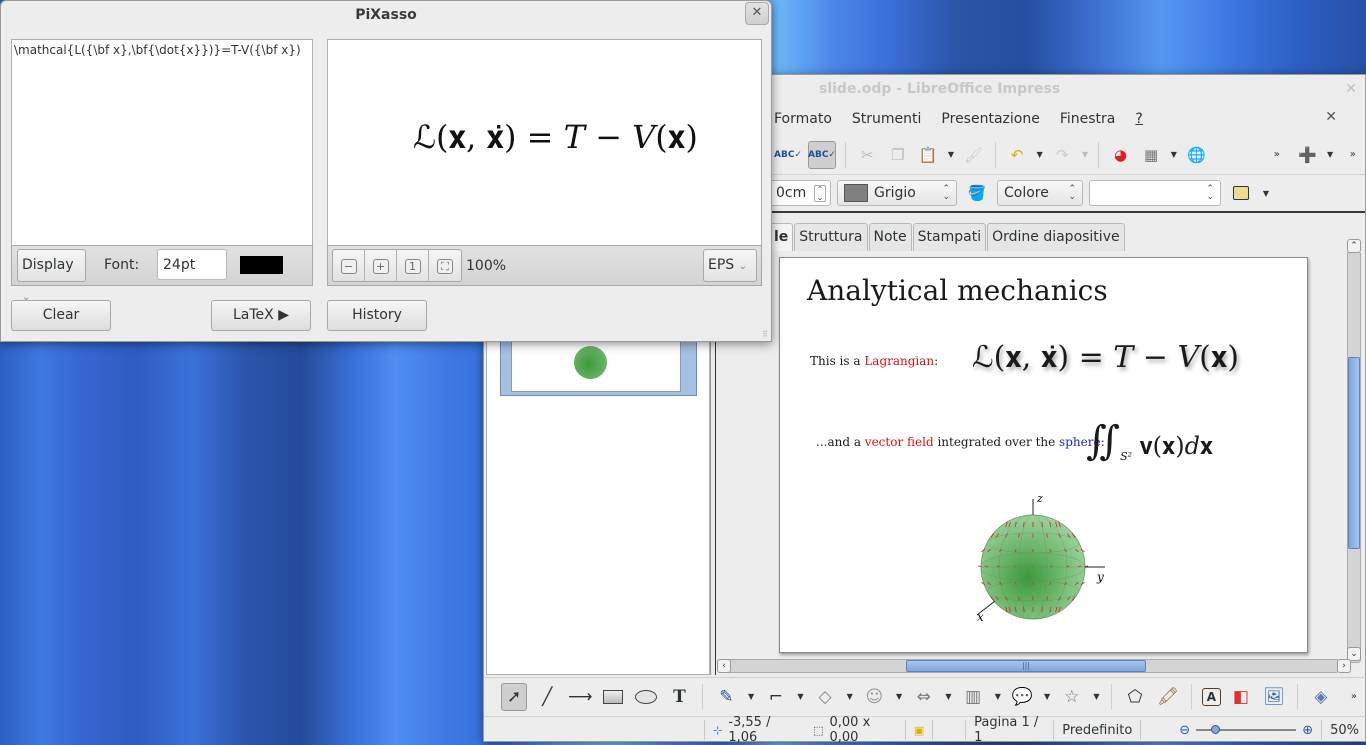 Image resolution: width=1366 pixels, height=745 pixels. What do you see at coordinates (514, 696) in the screenshot?
I see `select-pointer-icon: ➚` at bounding box center [514, 696].